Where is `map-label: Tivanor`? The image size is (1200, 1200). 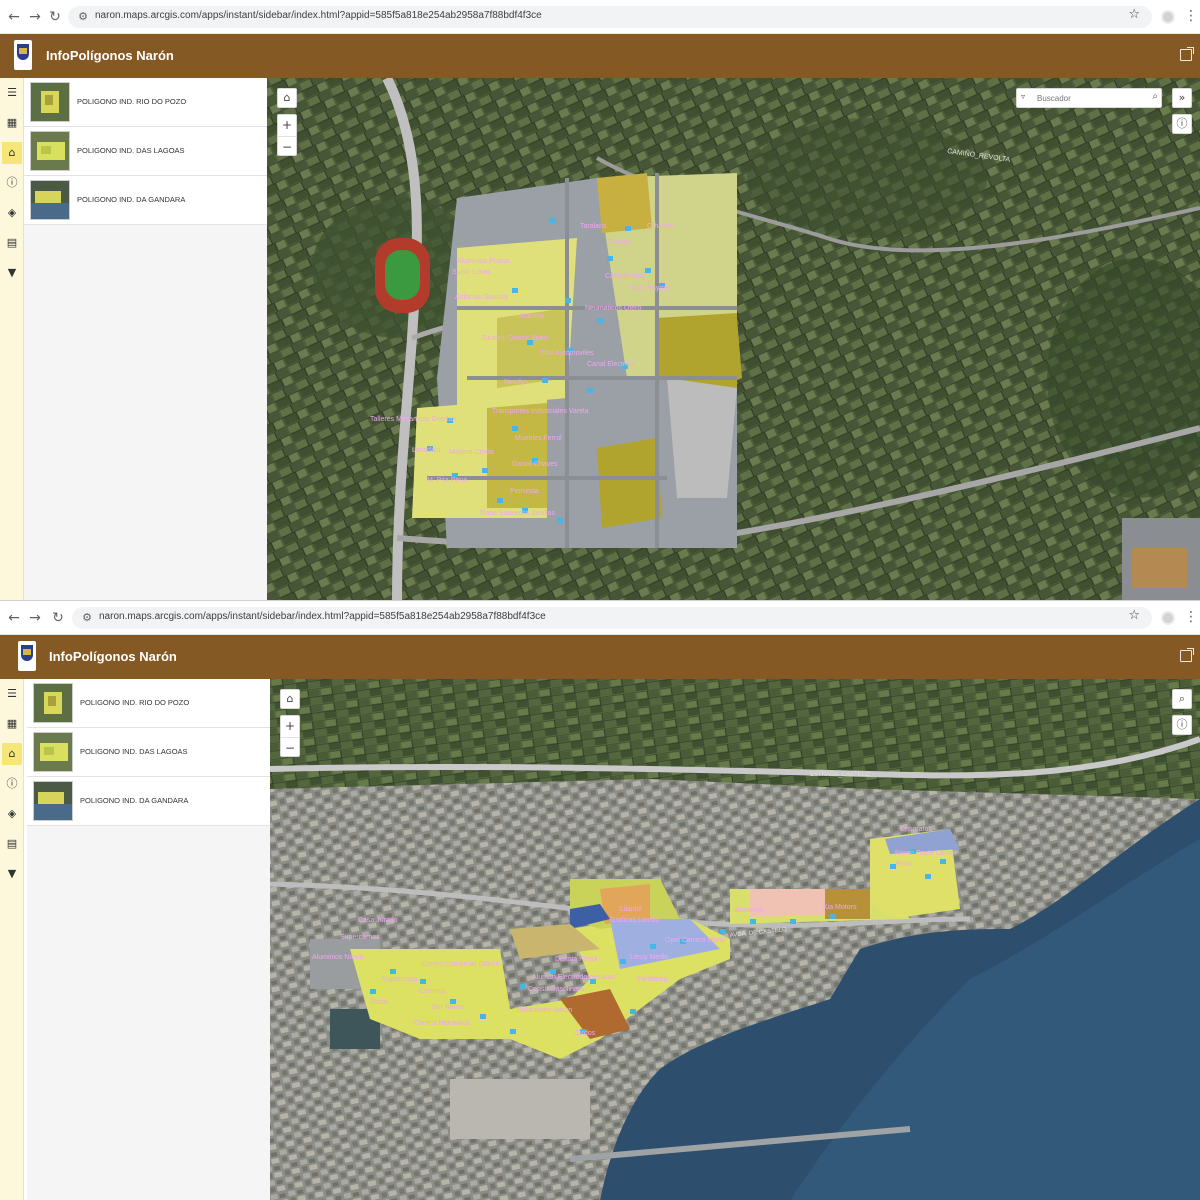
map-label: Tivanor is located at coordinates (619, 242).